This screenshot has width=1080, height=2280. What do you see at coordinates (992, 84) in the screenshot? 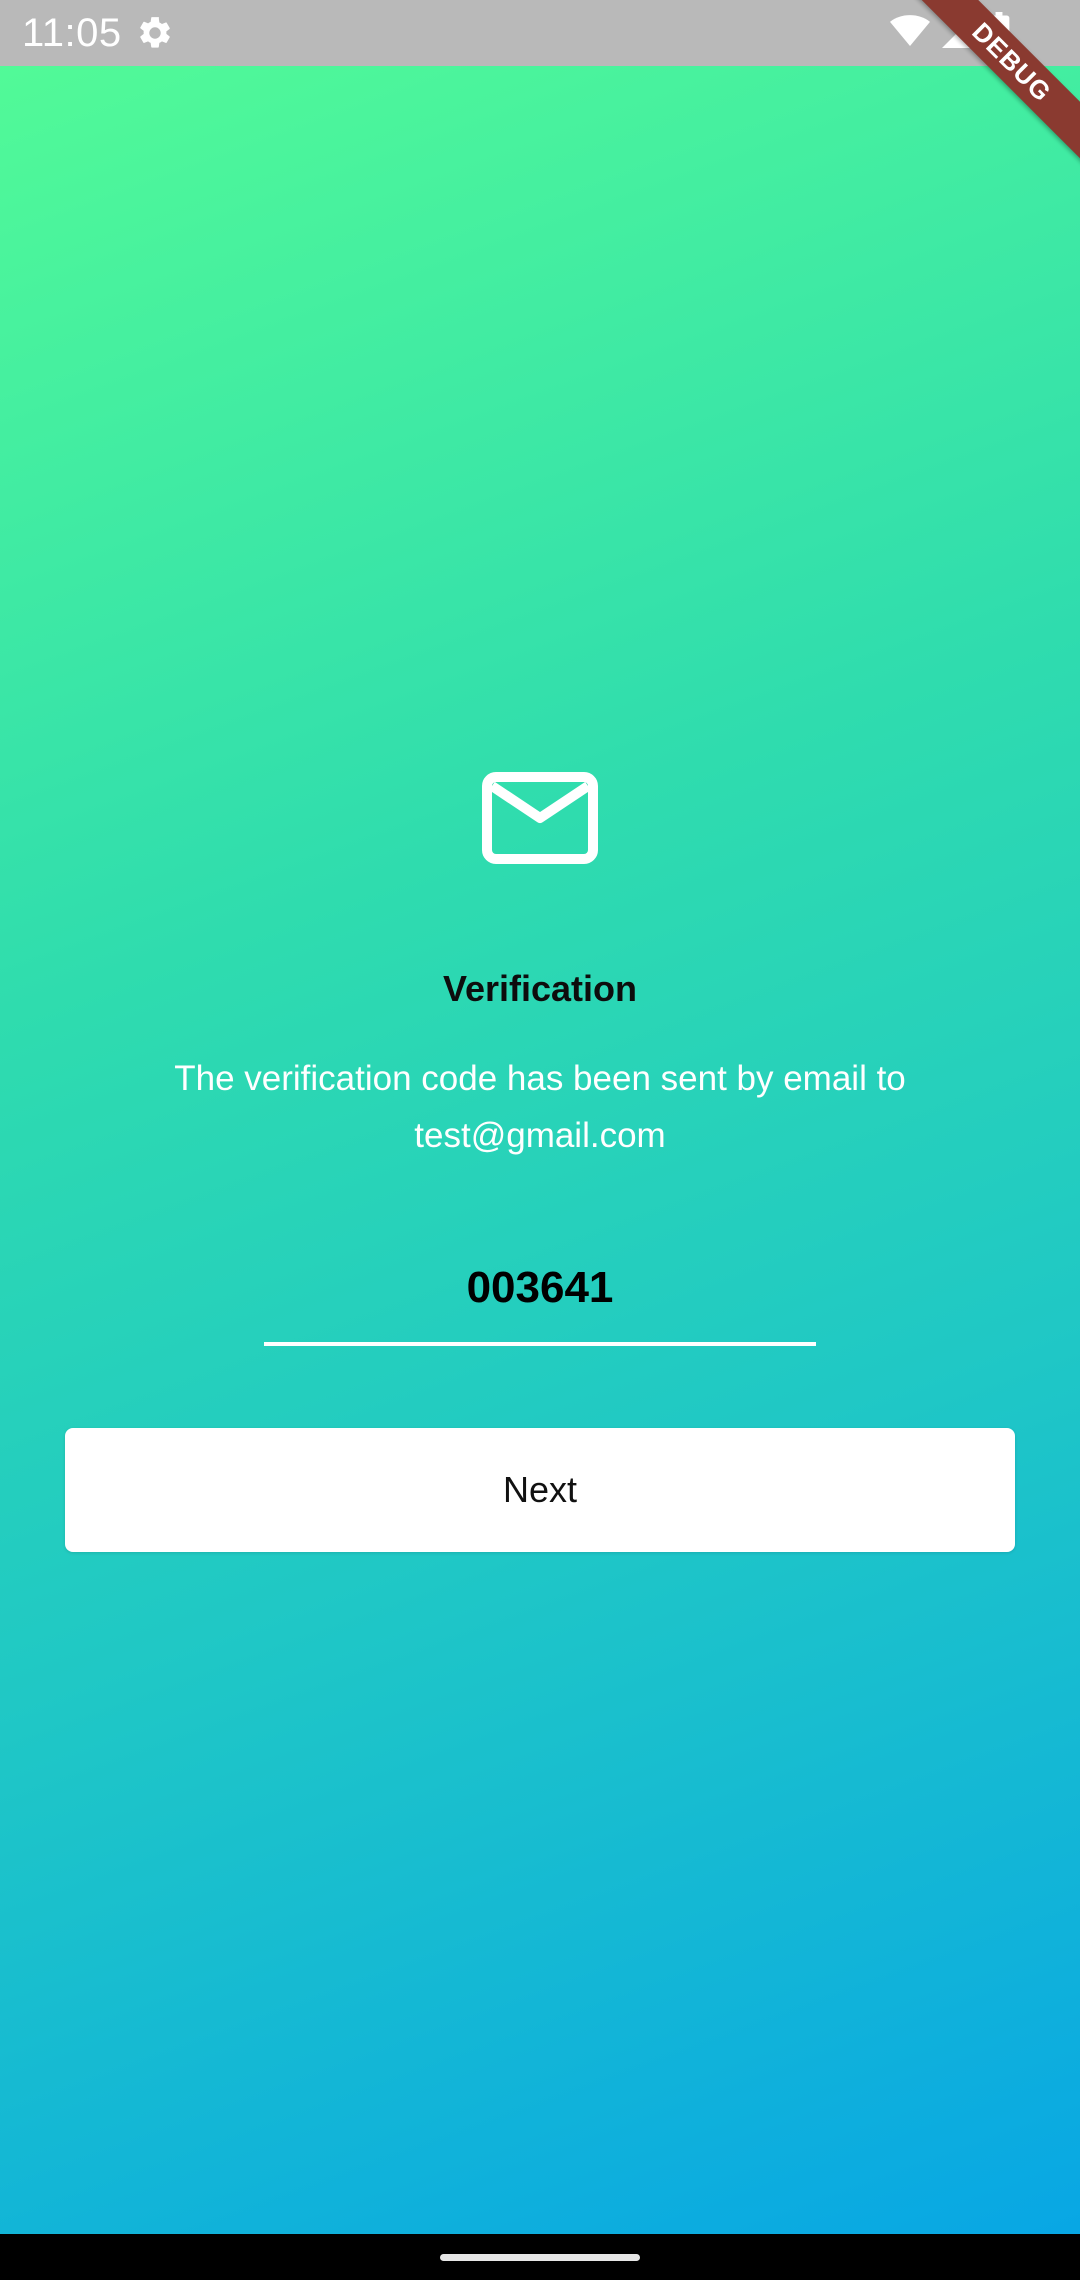
I see `debug-ribbon-label: DEBUG` at bounding box center [992, 84].